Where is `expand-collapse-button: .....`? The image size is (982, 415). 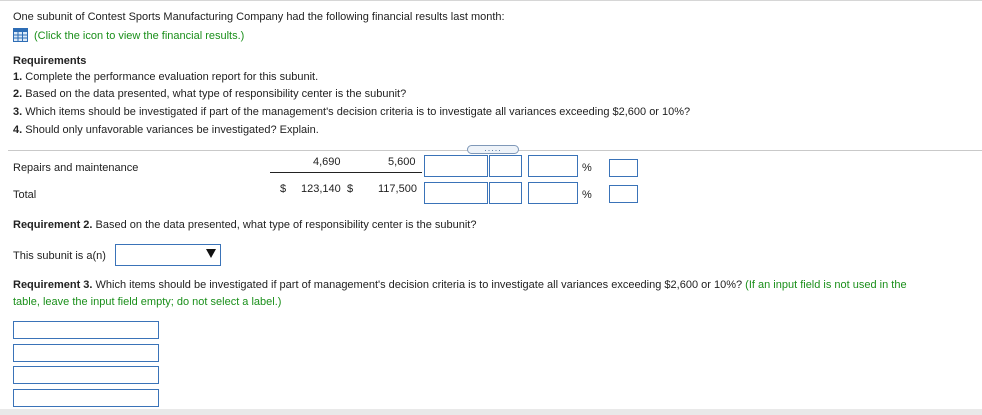
expand-collapse-button: ..... is located at coordinates (493, 149).